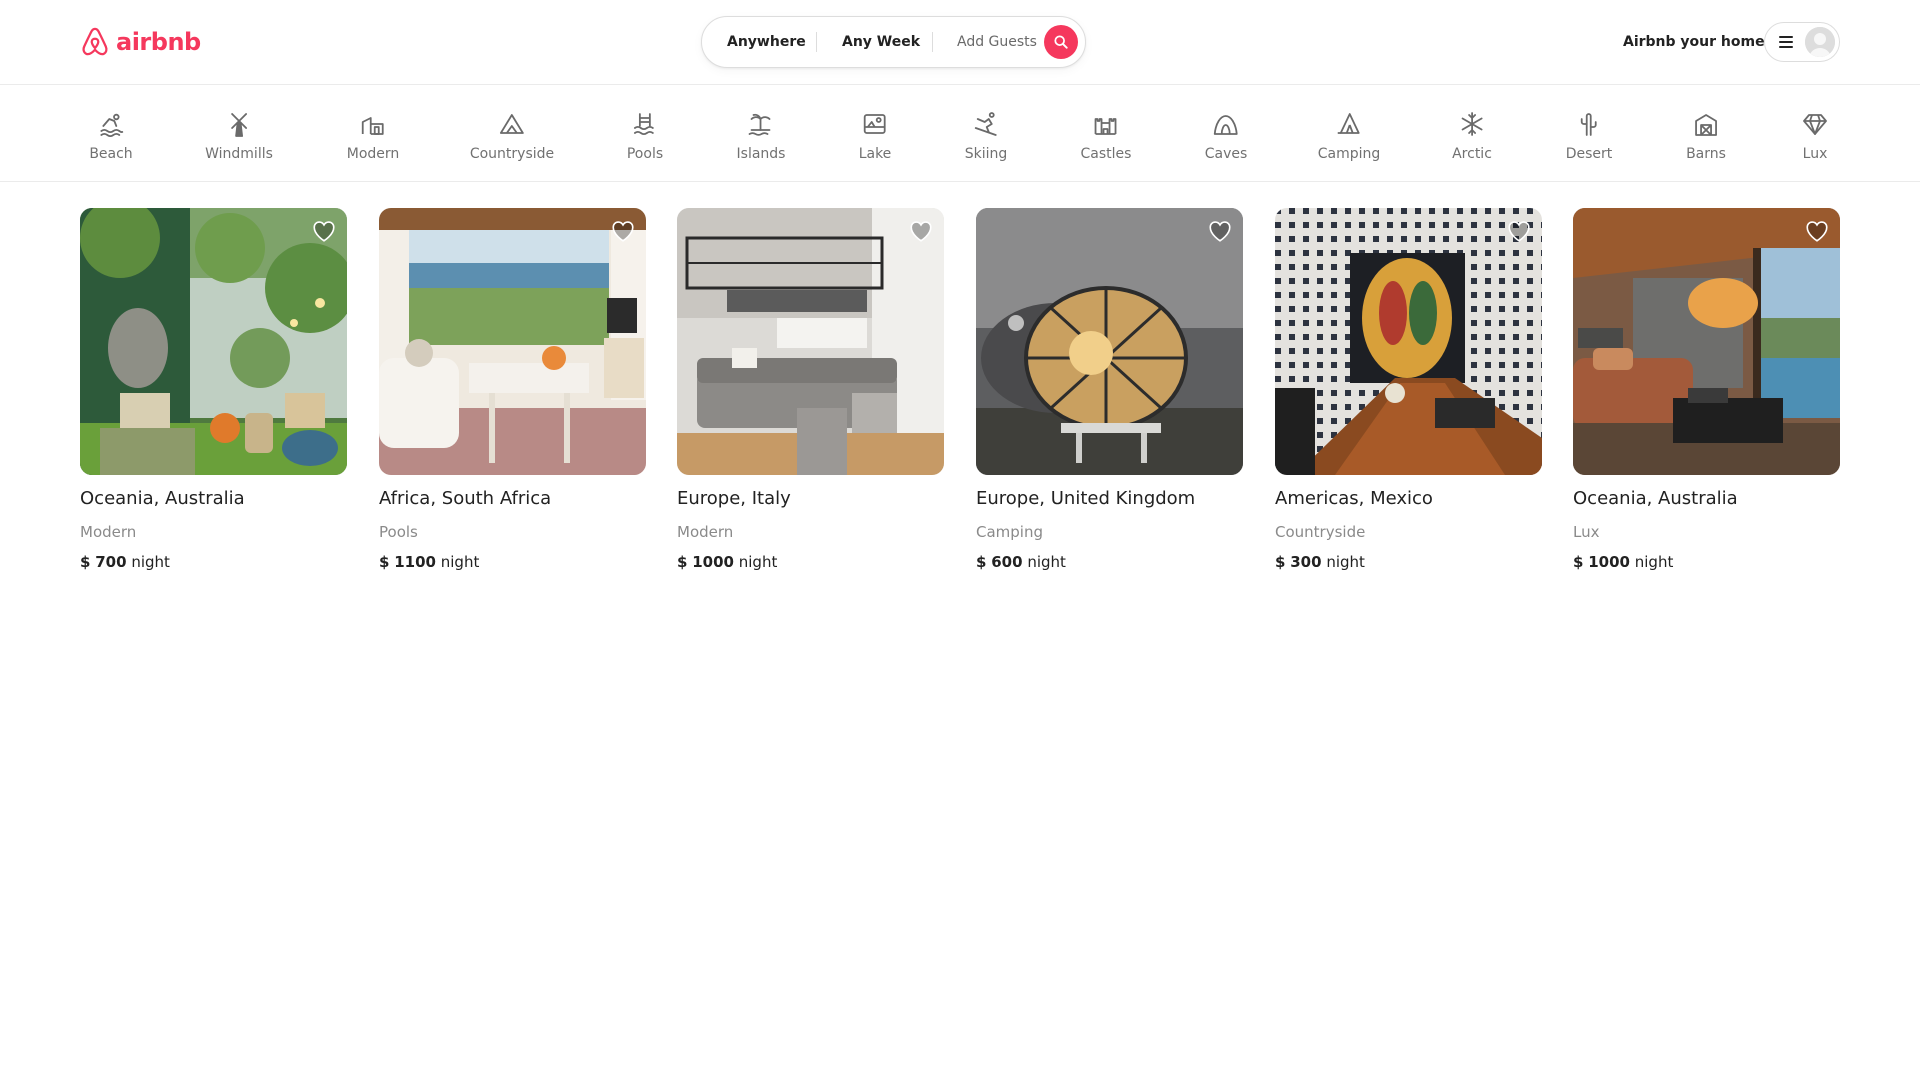 The height and width of the screenshot is (1080, 1920). I want to click on listing-card: Africa, South Africa Pools $ 1100 night, so click(512, 389).